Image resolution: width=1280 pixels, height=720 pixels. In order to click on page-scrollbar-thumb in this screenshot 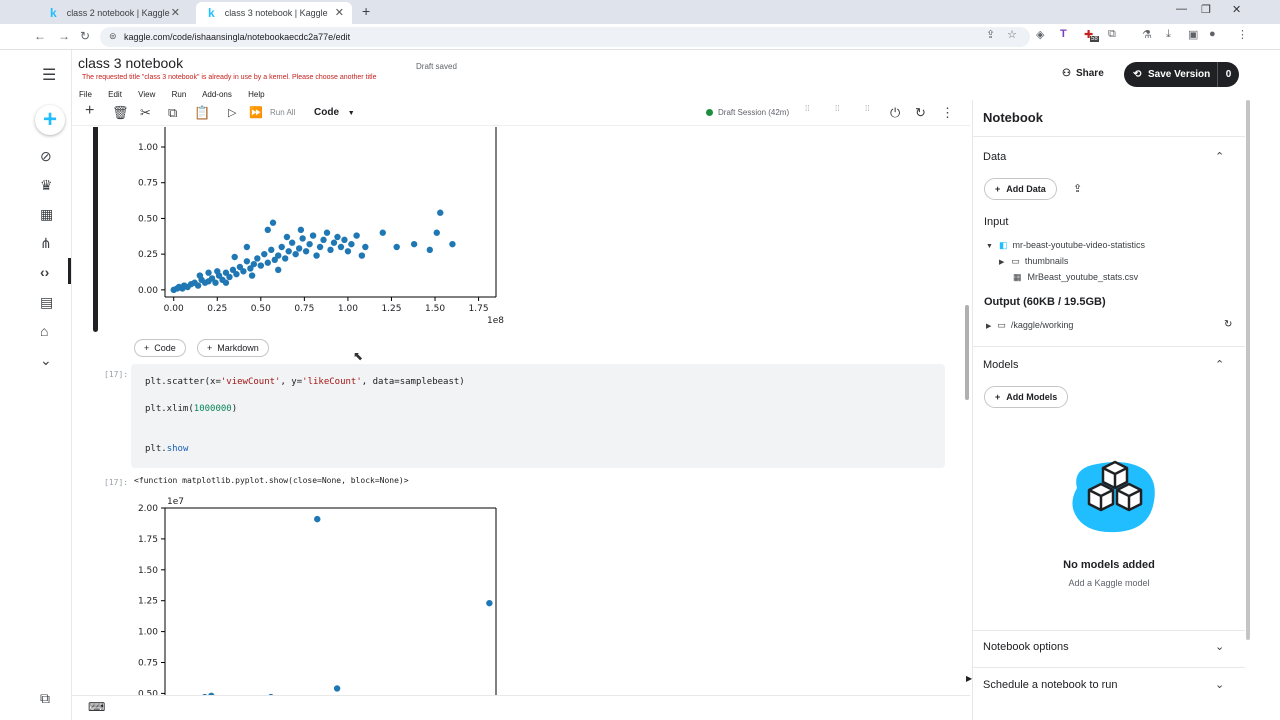, I will do `click(1248, 370)`.